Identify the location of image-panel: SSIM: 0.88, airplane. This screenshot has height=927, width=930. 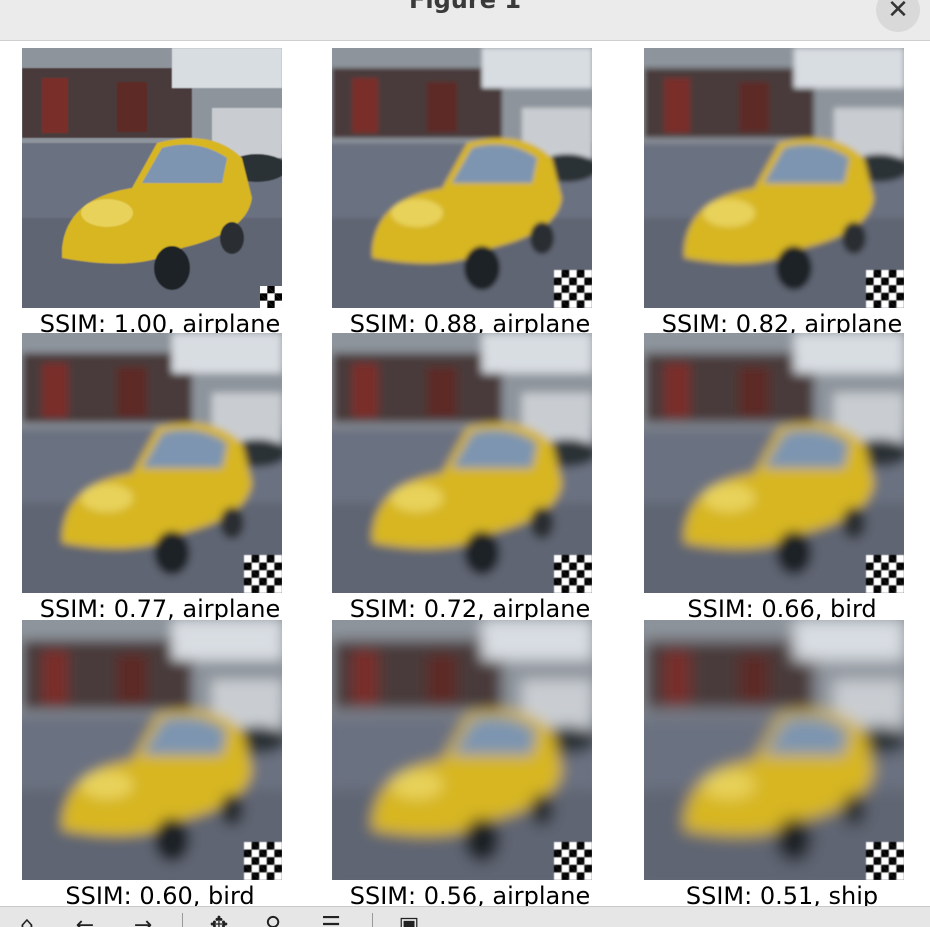
(470, 193).